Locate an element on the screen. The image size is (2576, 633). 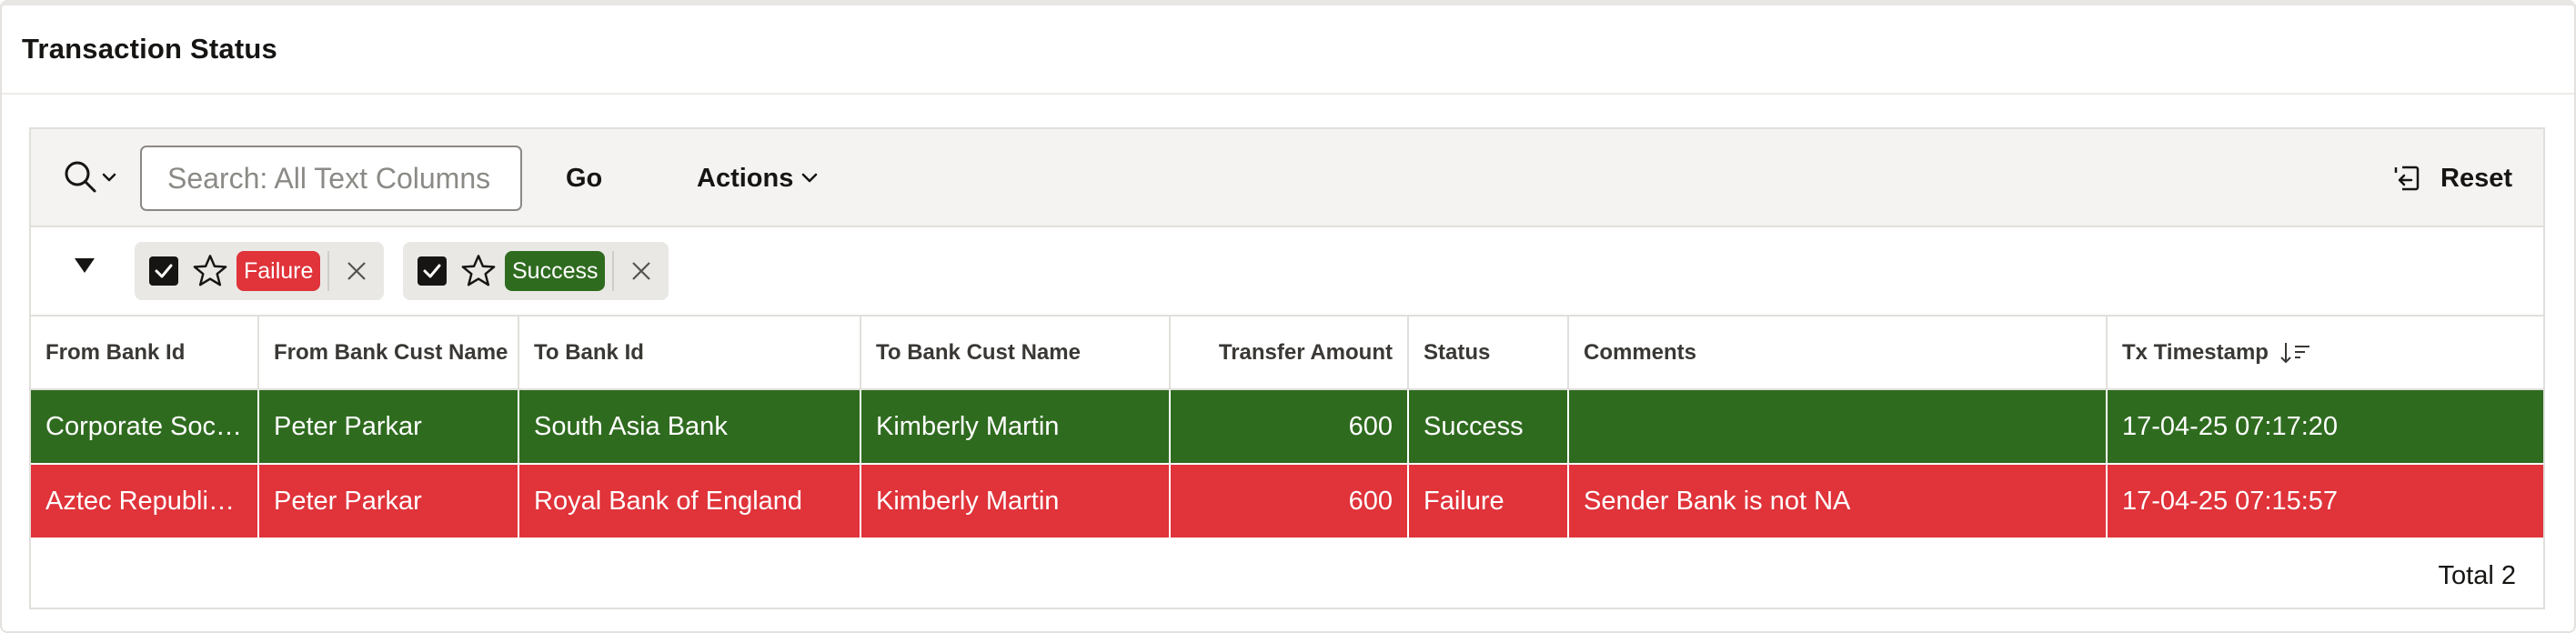
column-header-status: Status is located at coordinates (1488, 353).